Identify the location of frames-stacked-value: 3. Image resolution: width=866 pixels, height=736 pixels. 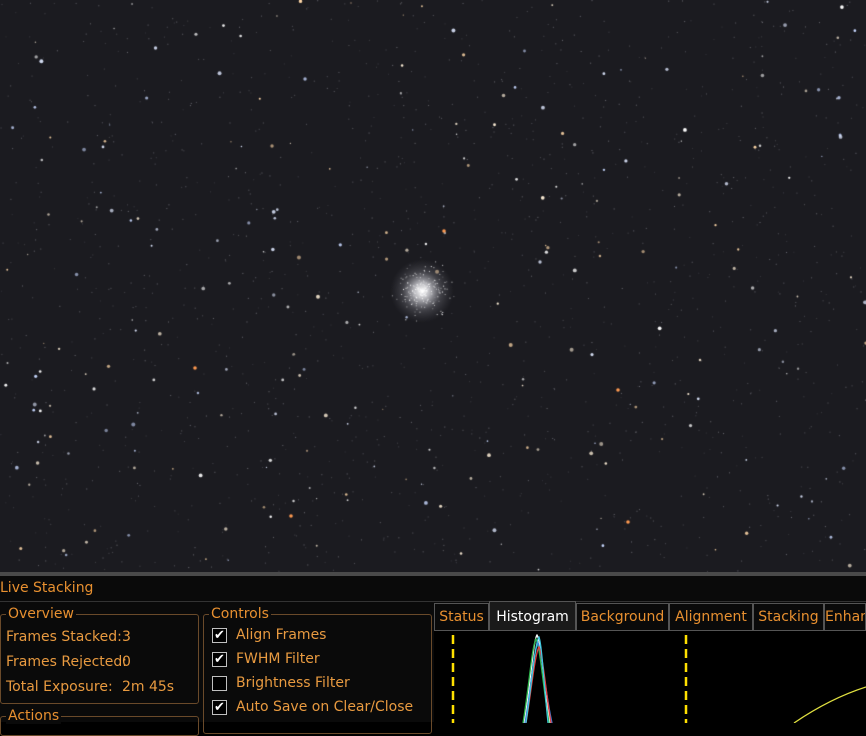
(126, 637).